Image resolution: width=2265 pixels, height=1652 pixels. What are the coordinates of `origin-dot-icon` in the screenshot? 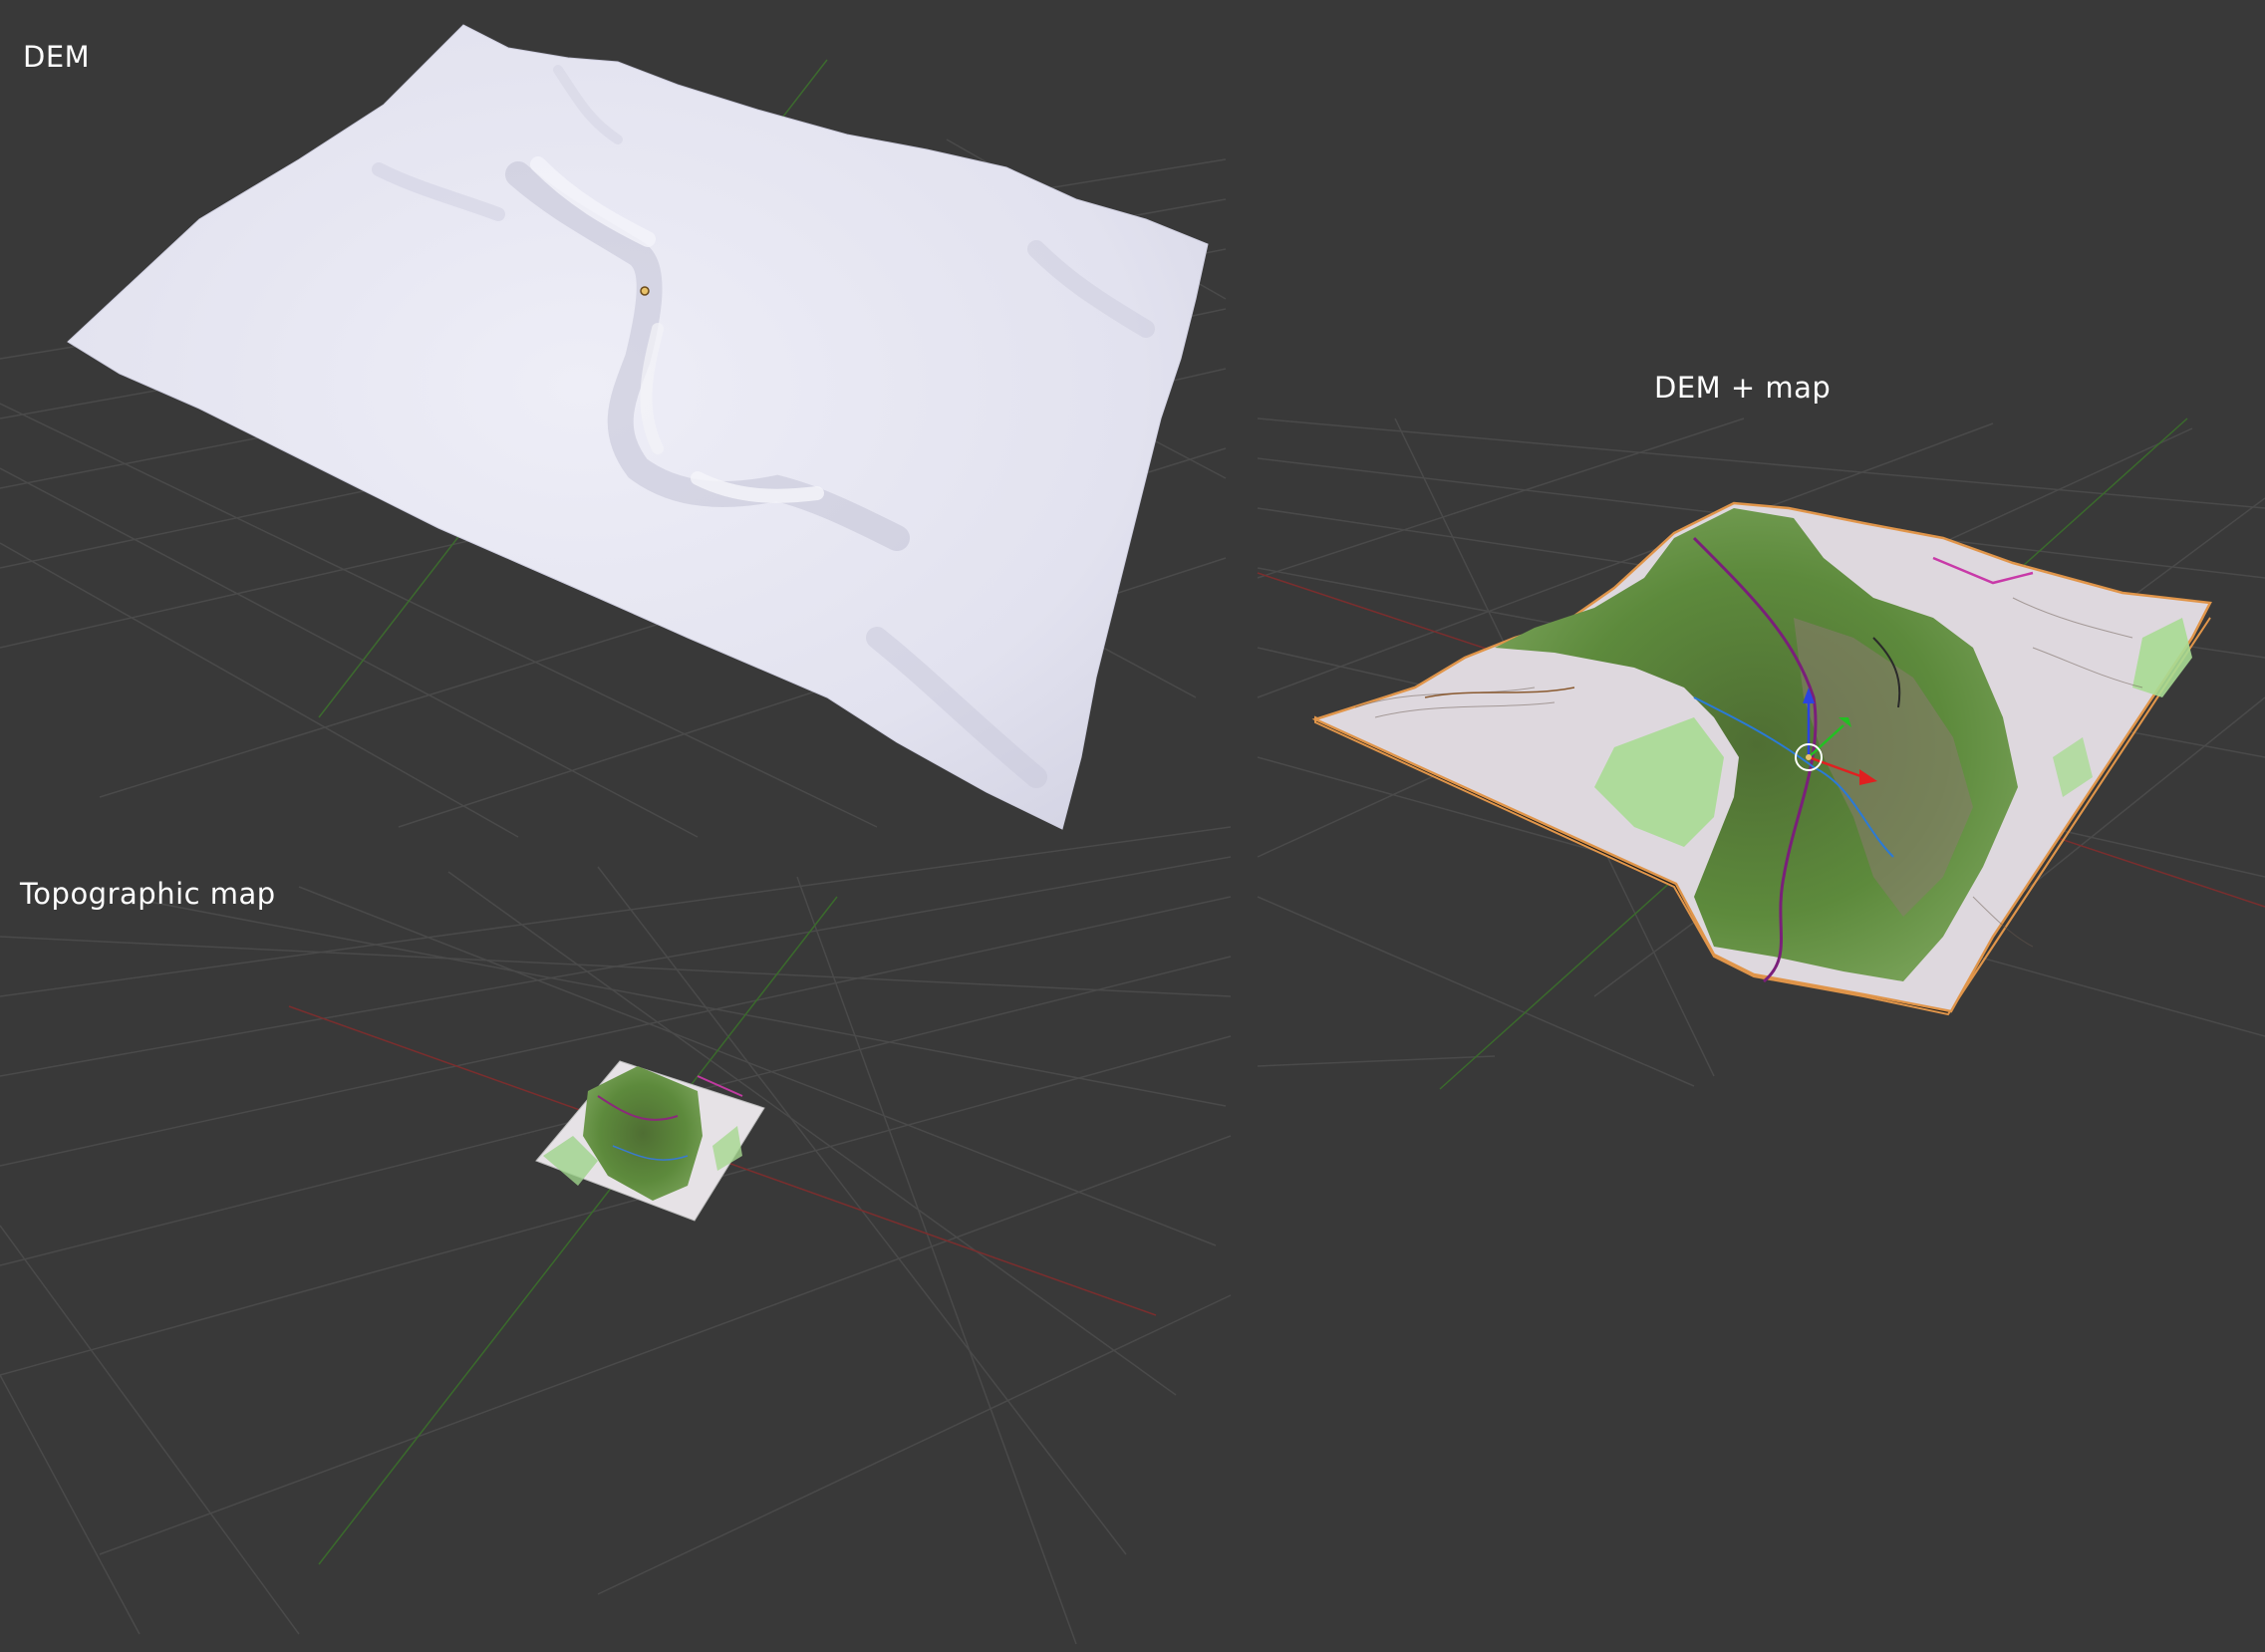 It's located at (645, 291).